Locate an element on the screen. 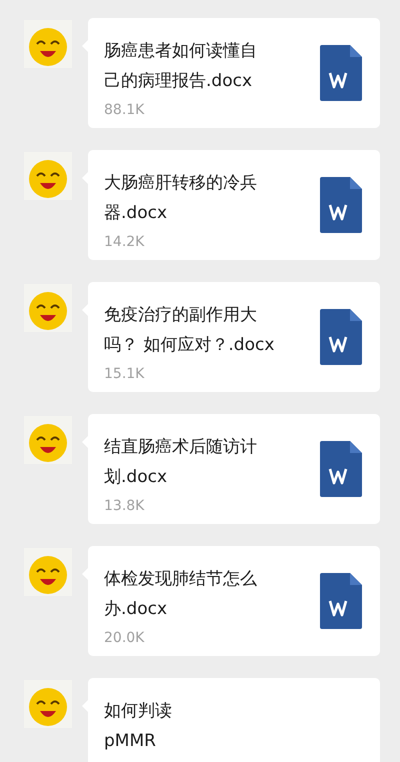  file-name: 肠癌患者如何读懂自 己的病理报告.docx is located at coordinates (180, 66).